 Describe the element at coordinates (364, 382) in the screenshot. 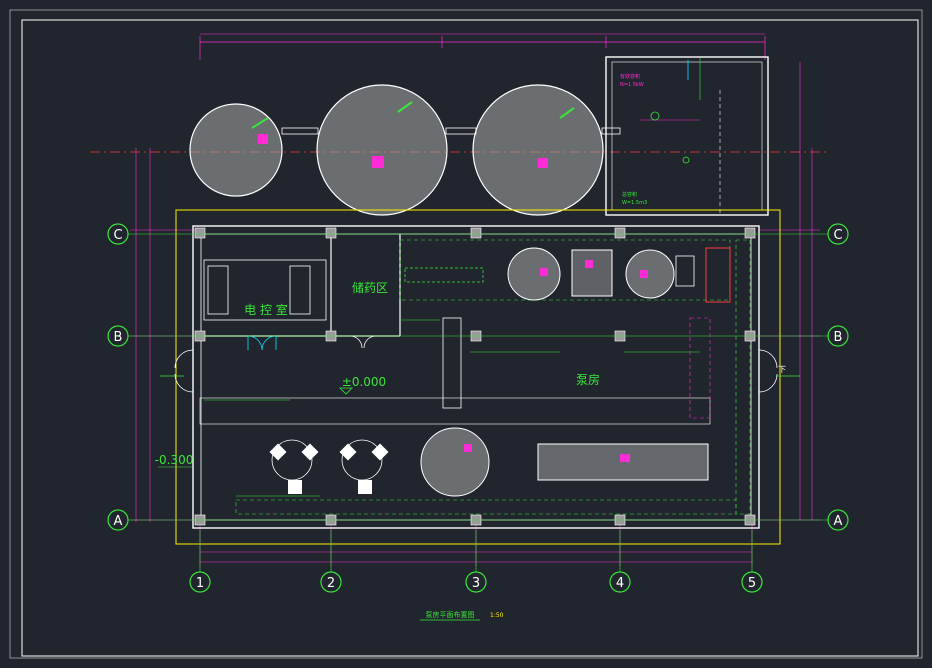

I see `floor-level: ±0.000` at that location.